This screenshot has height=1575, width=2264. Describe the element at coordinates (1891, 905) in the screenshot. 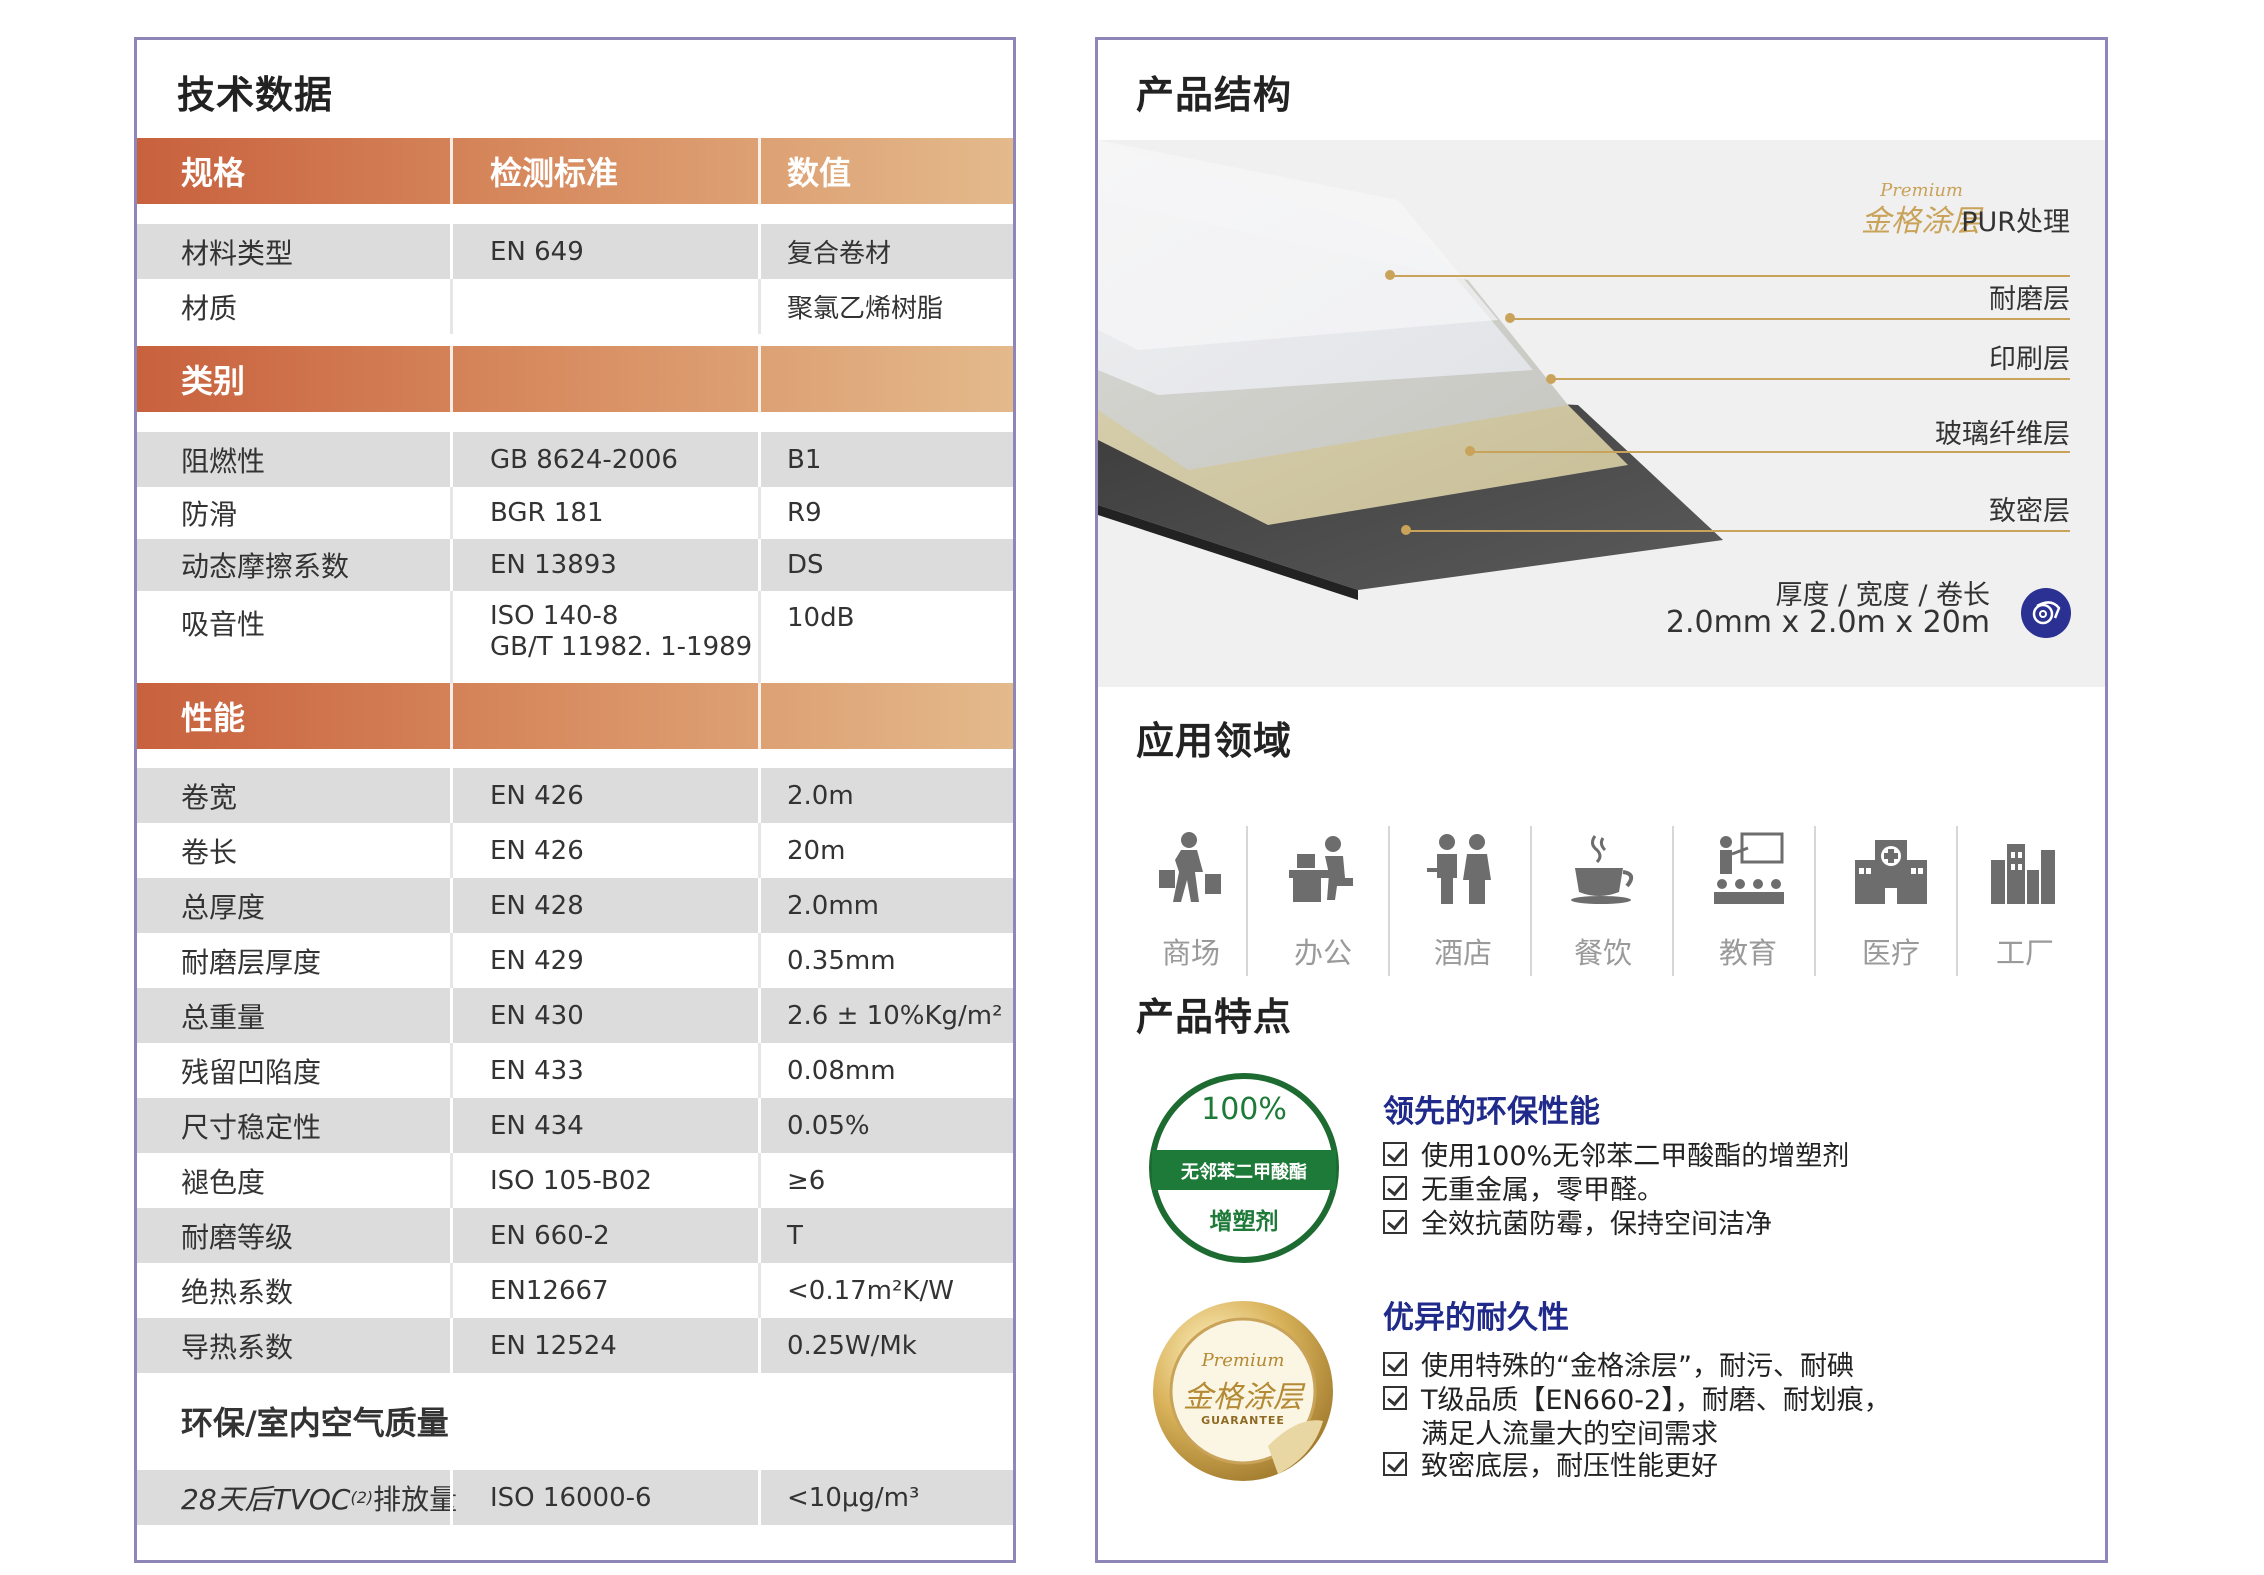

I see `application-medical: 医疗` at that location.